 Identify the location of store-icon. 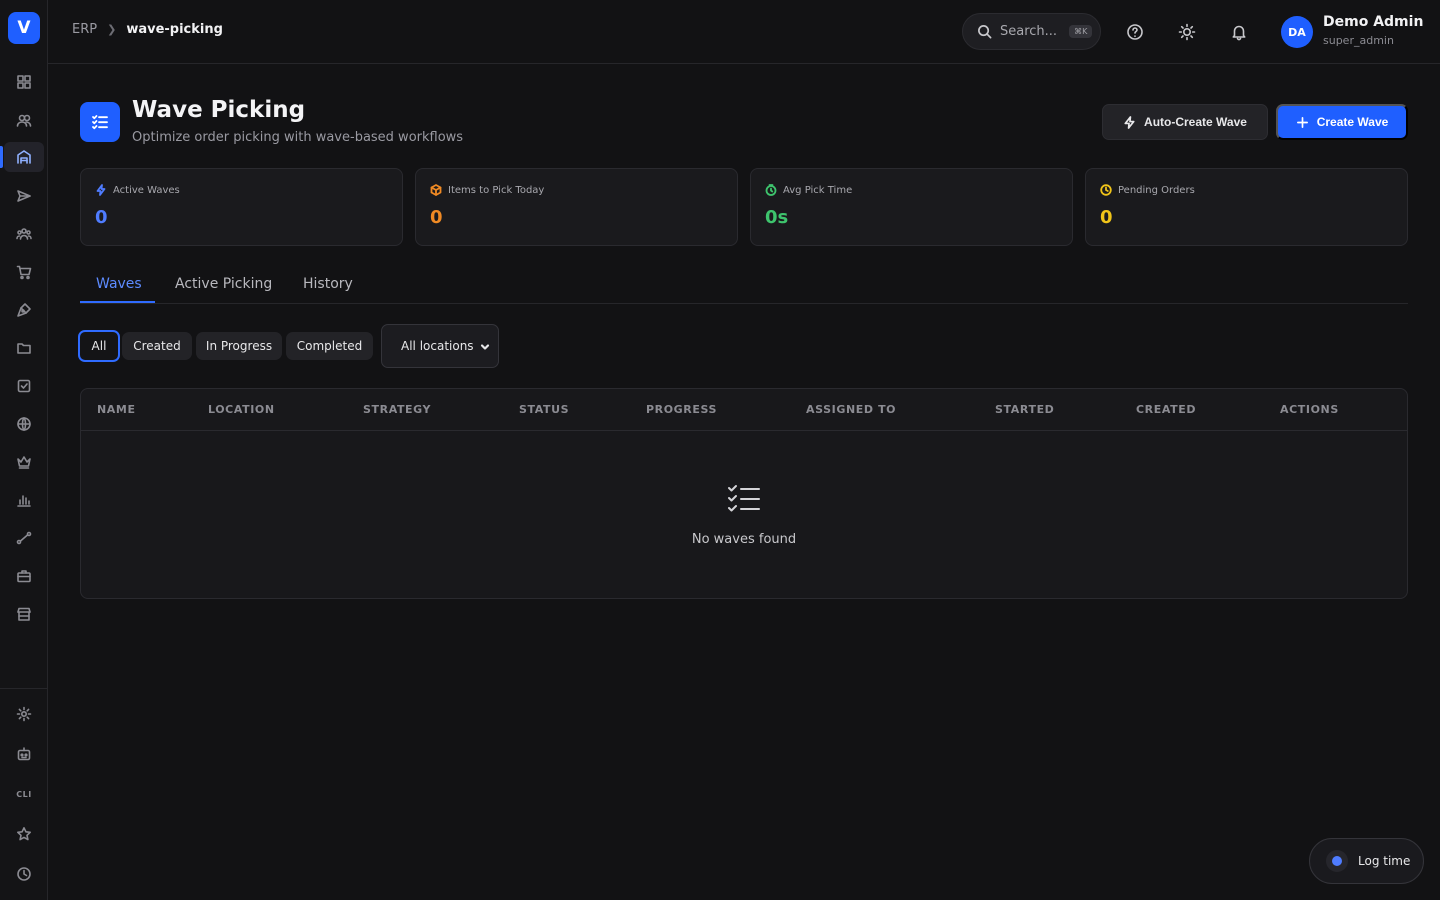
(24, 614).